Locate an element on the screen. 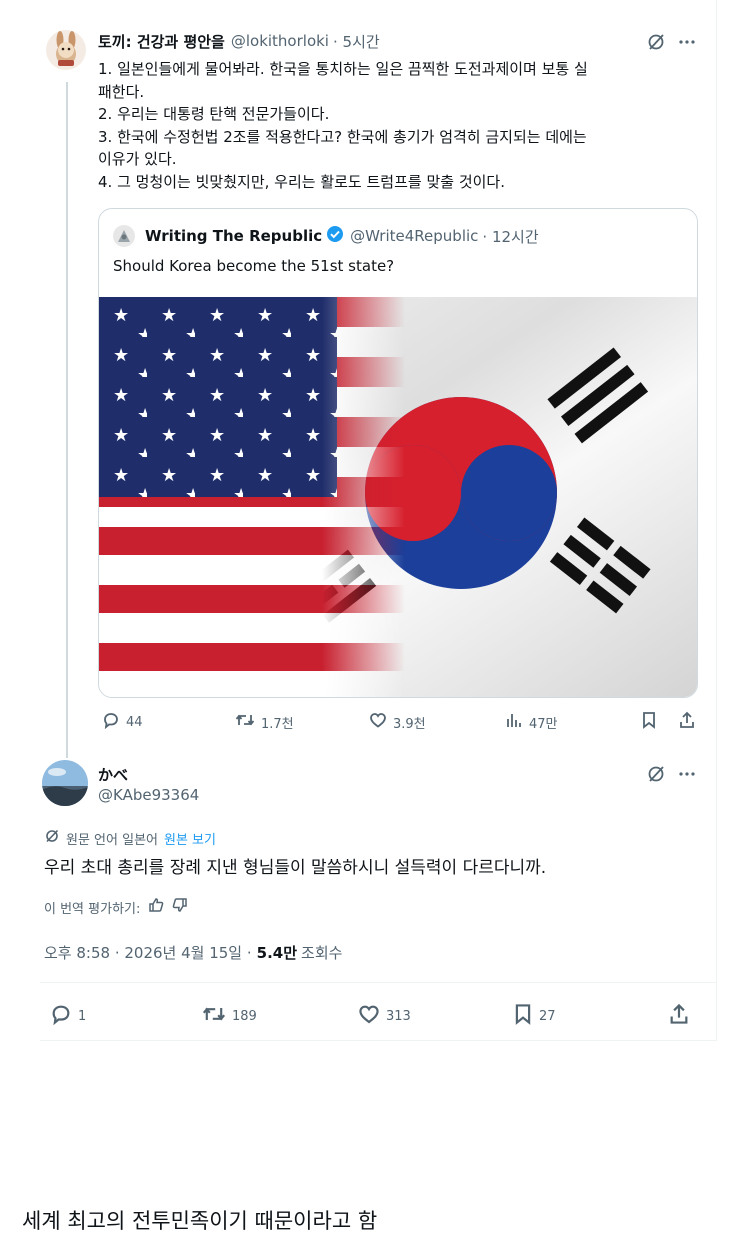  views-count: 47만 is located at coordinates (543, 724).